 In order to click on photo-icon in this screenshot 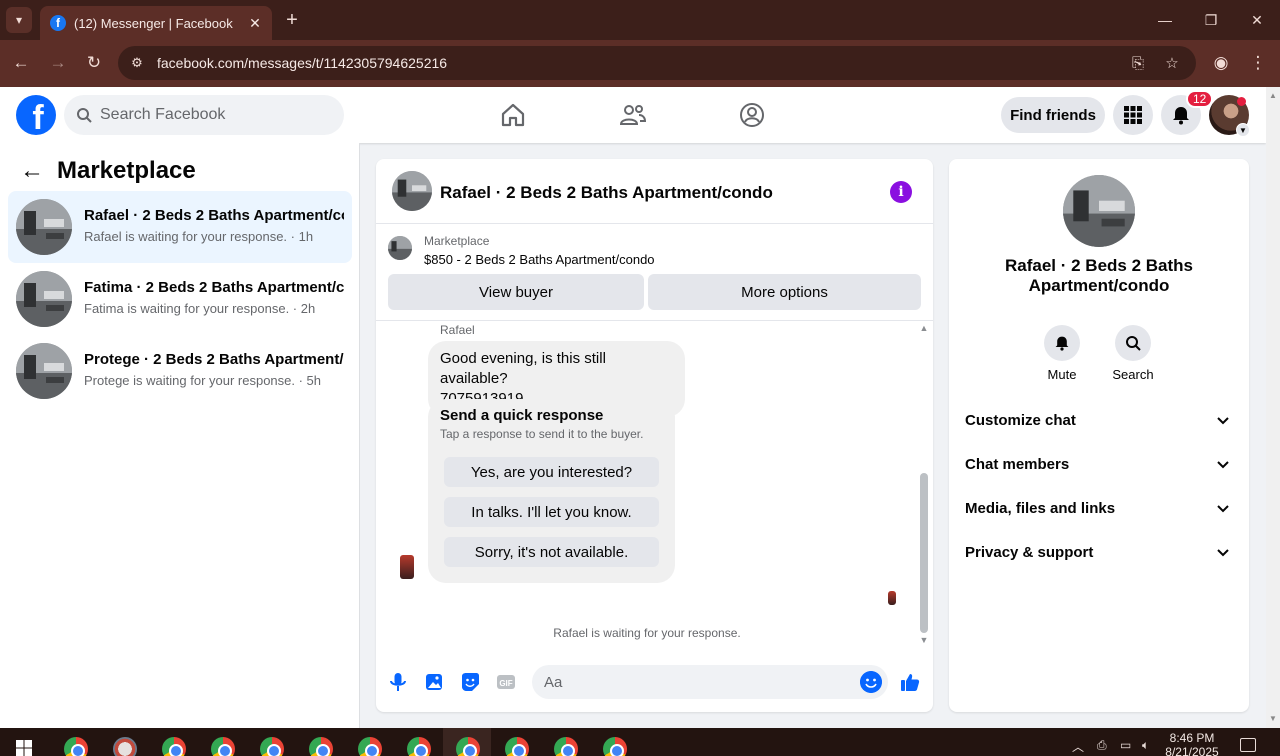, I will do `click(434, 682)`.